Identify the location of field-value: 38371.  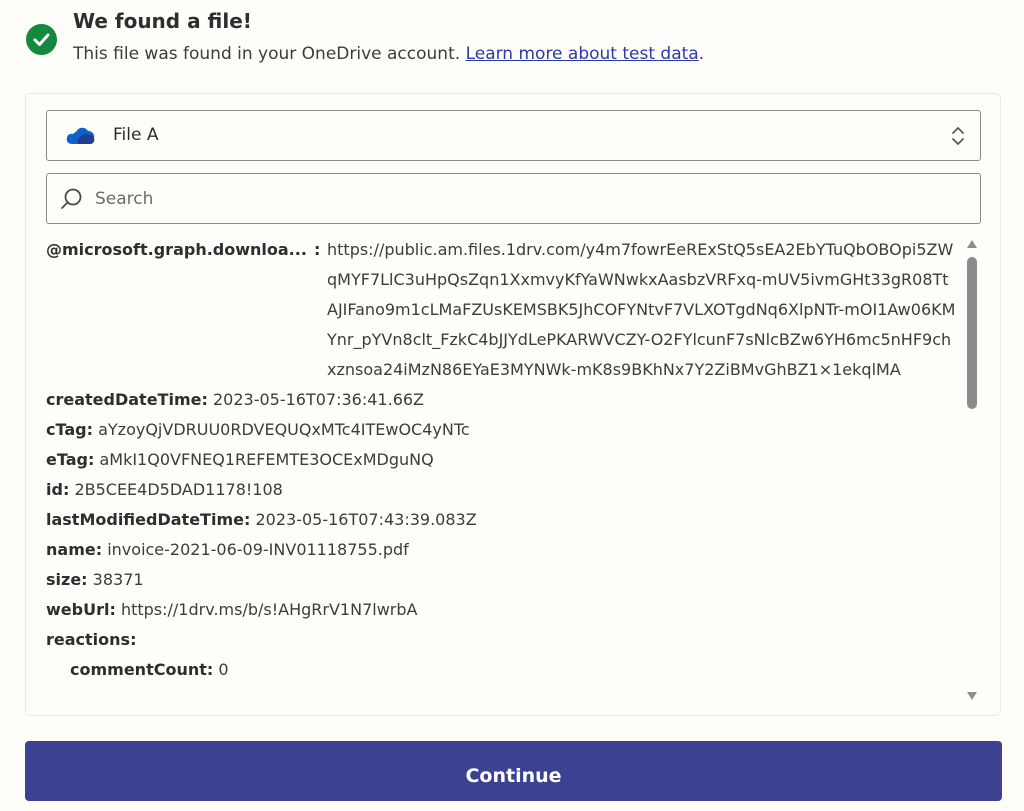
(118, 579).